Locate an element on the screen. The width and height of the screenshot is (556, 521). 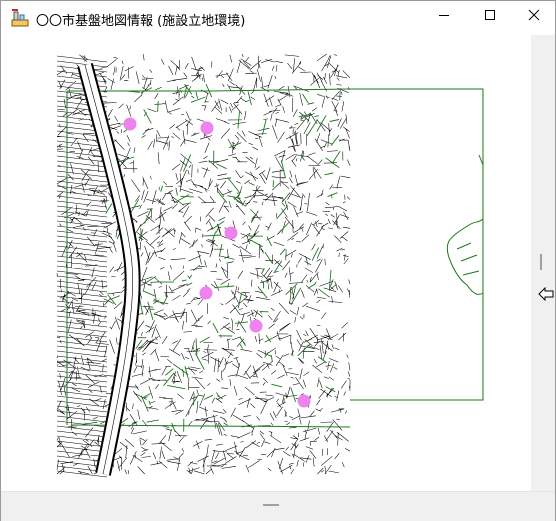
bottom-splitter is located at coordinates (278, 506).